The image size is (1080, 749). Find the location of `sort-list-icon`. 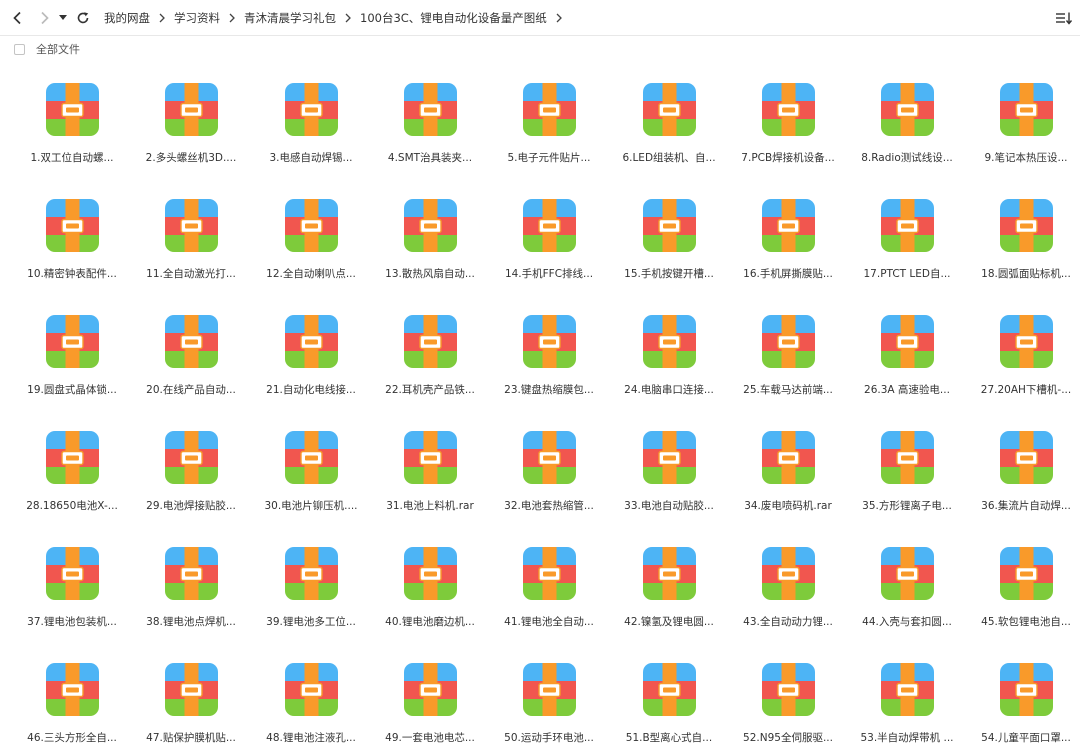

sort-list-icon is located at coordinates (1064, 18).